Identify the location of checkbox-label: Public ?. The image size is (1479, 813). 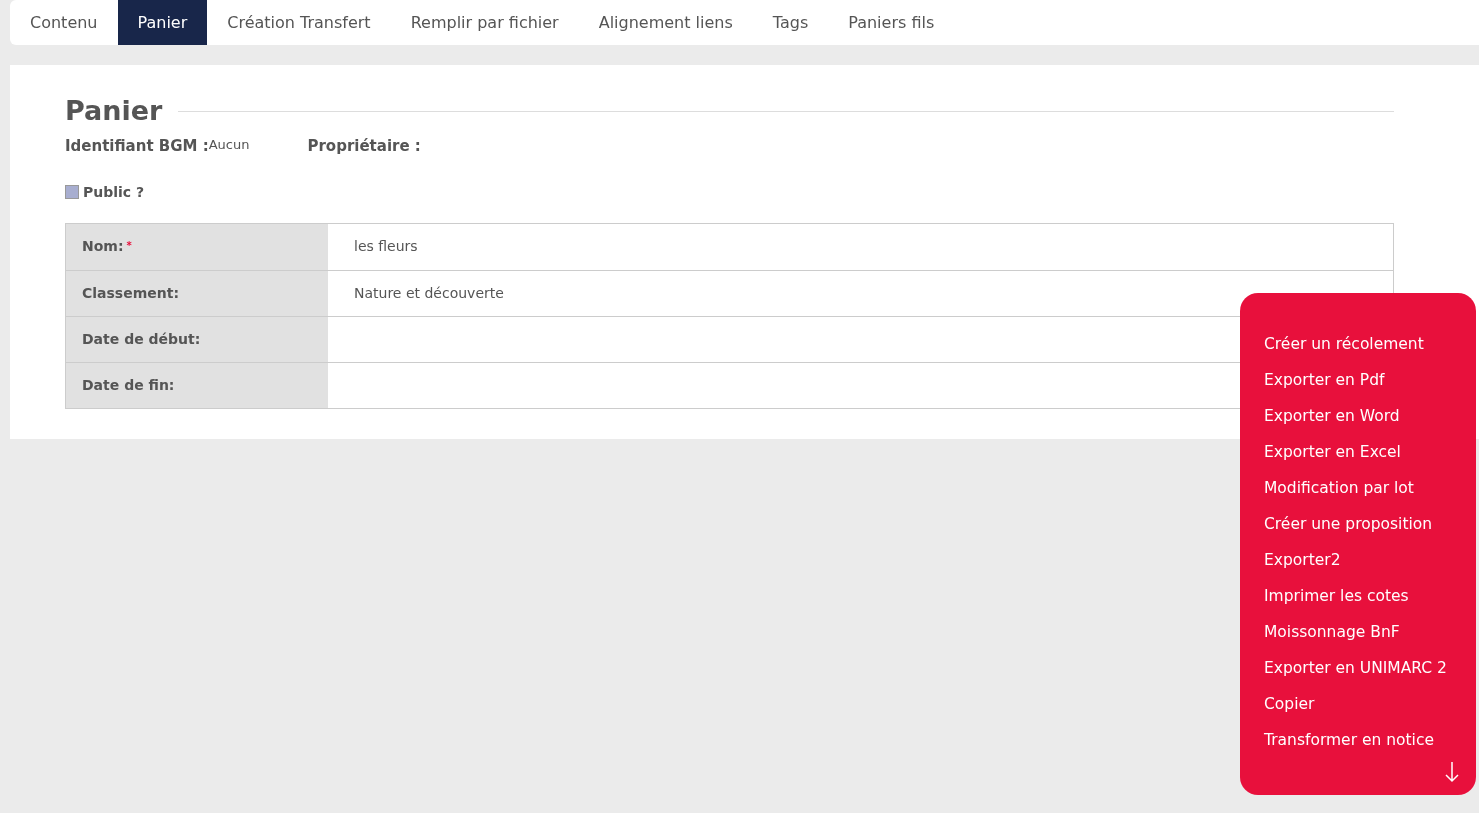
(114, 192).